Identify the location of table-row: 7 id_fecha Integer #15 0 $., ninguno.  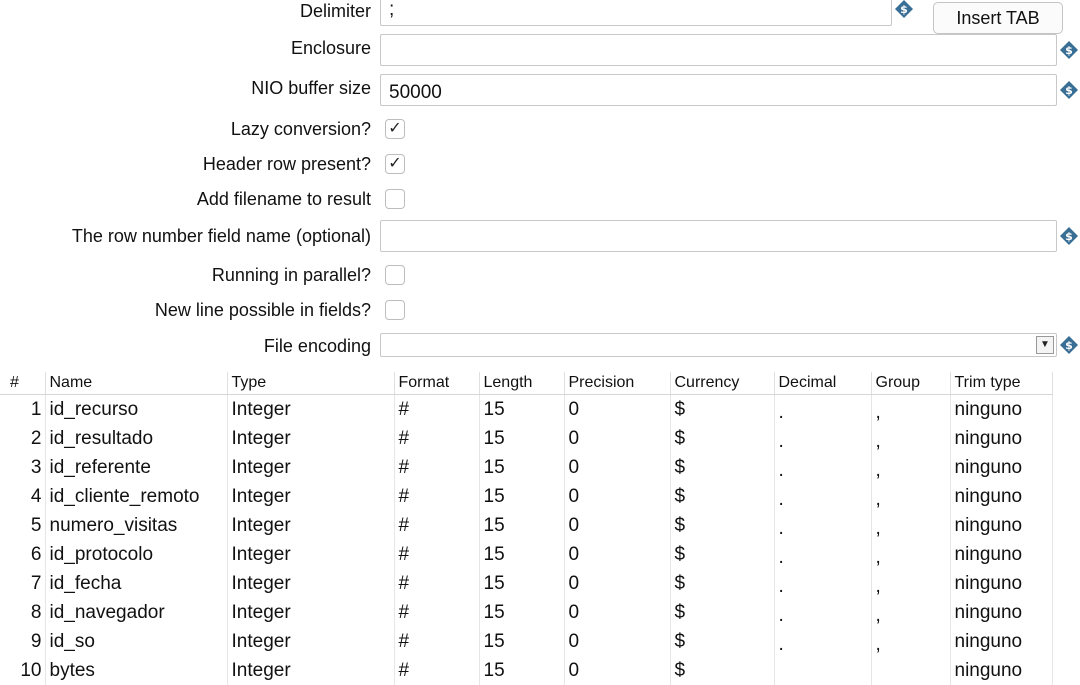
(526, 583).